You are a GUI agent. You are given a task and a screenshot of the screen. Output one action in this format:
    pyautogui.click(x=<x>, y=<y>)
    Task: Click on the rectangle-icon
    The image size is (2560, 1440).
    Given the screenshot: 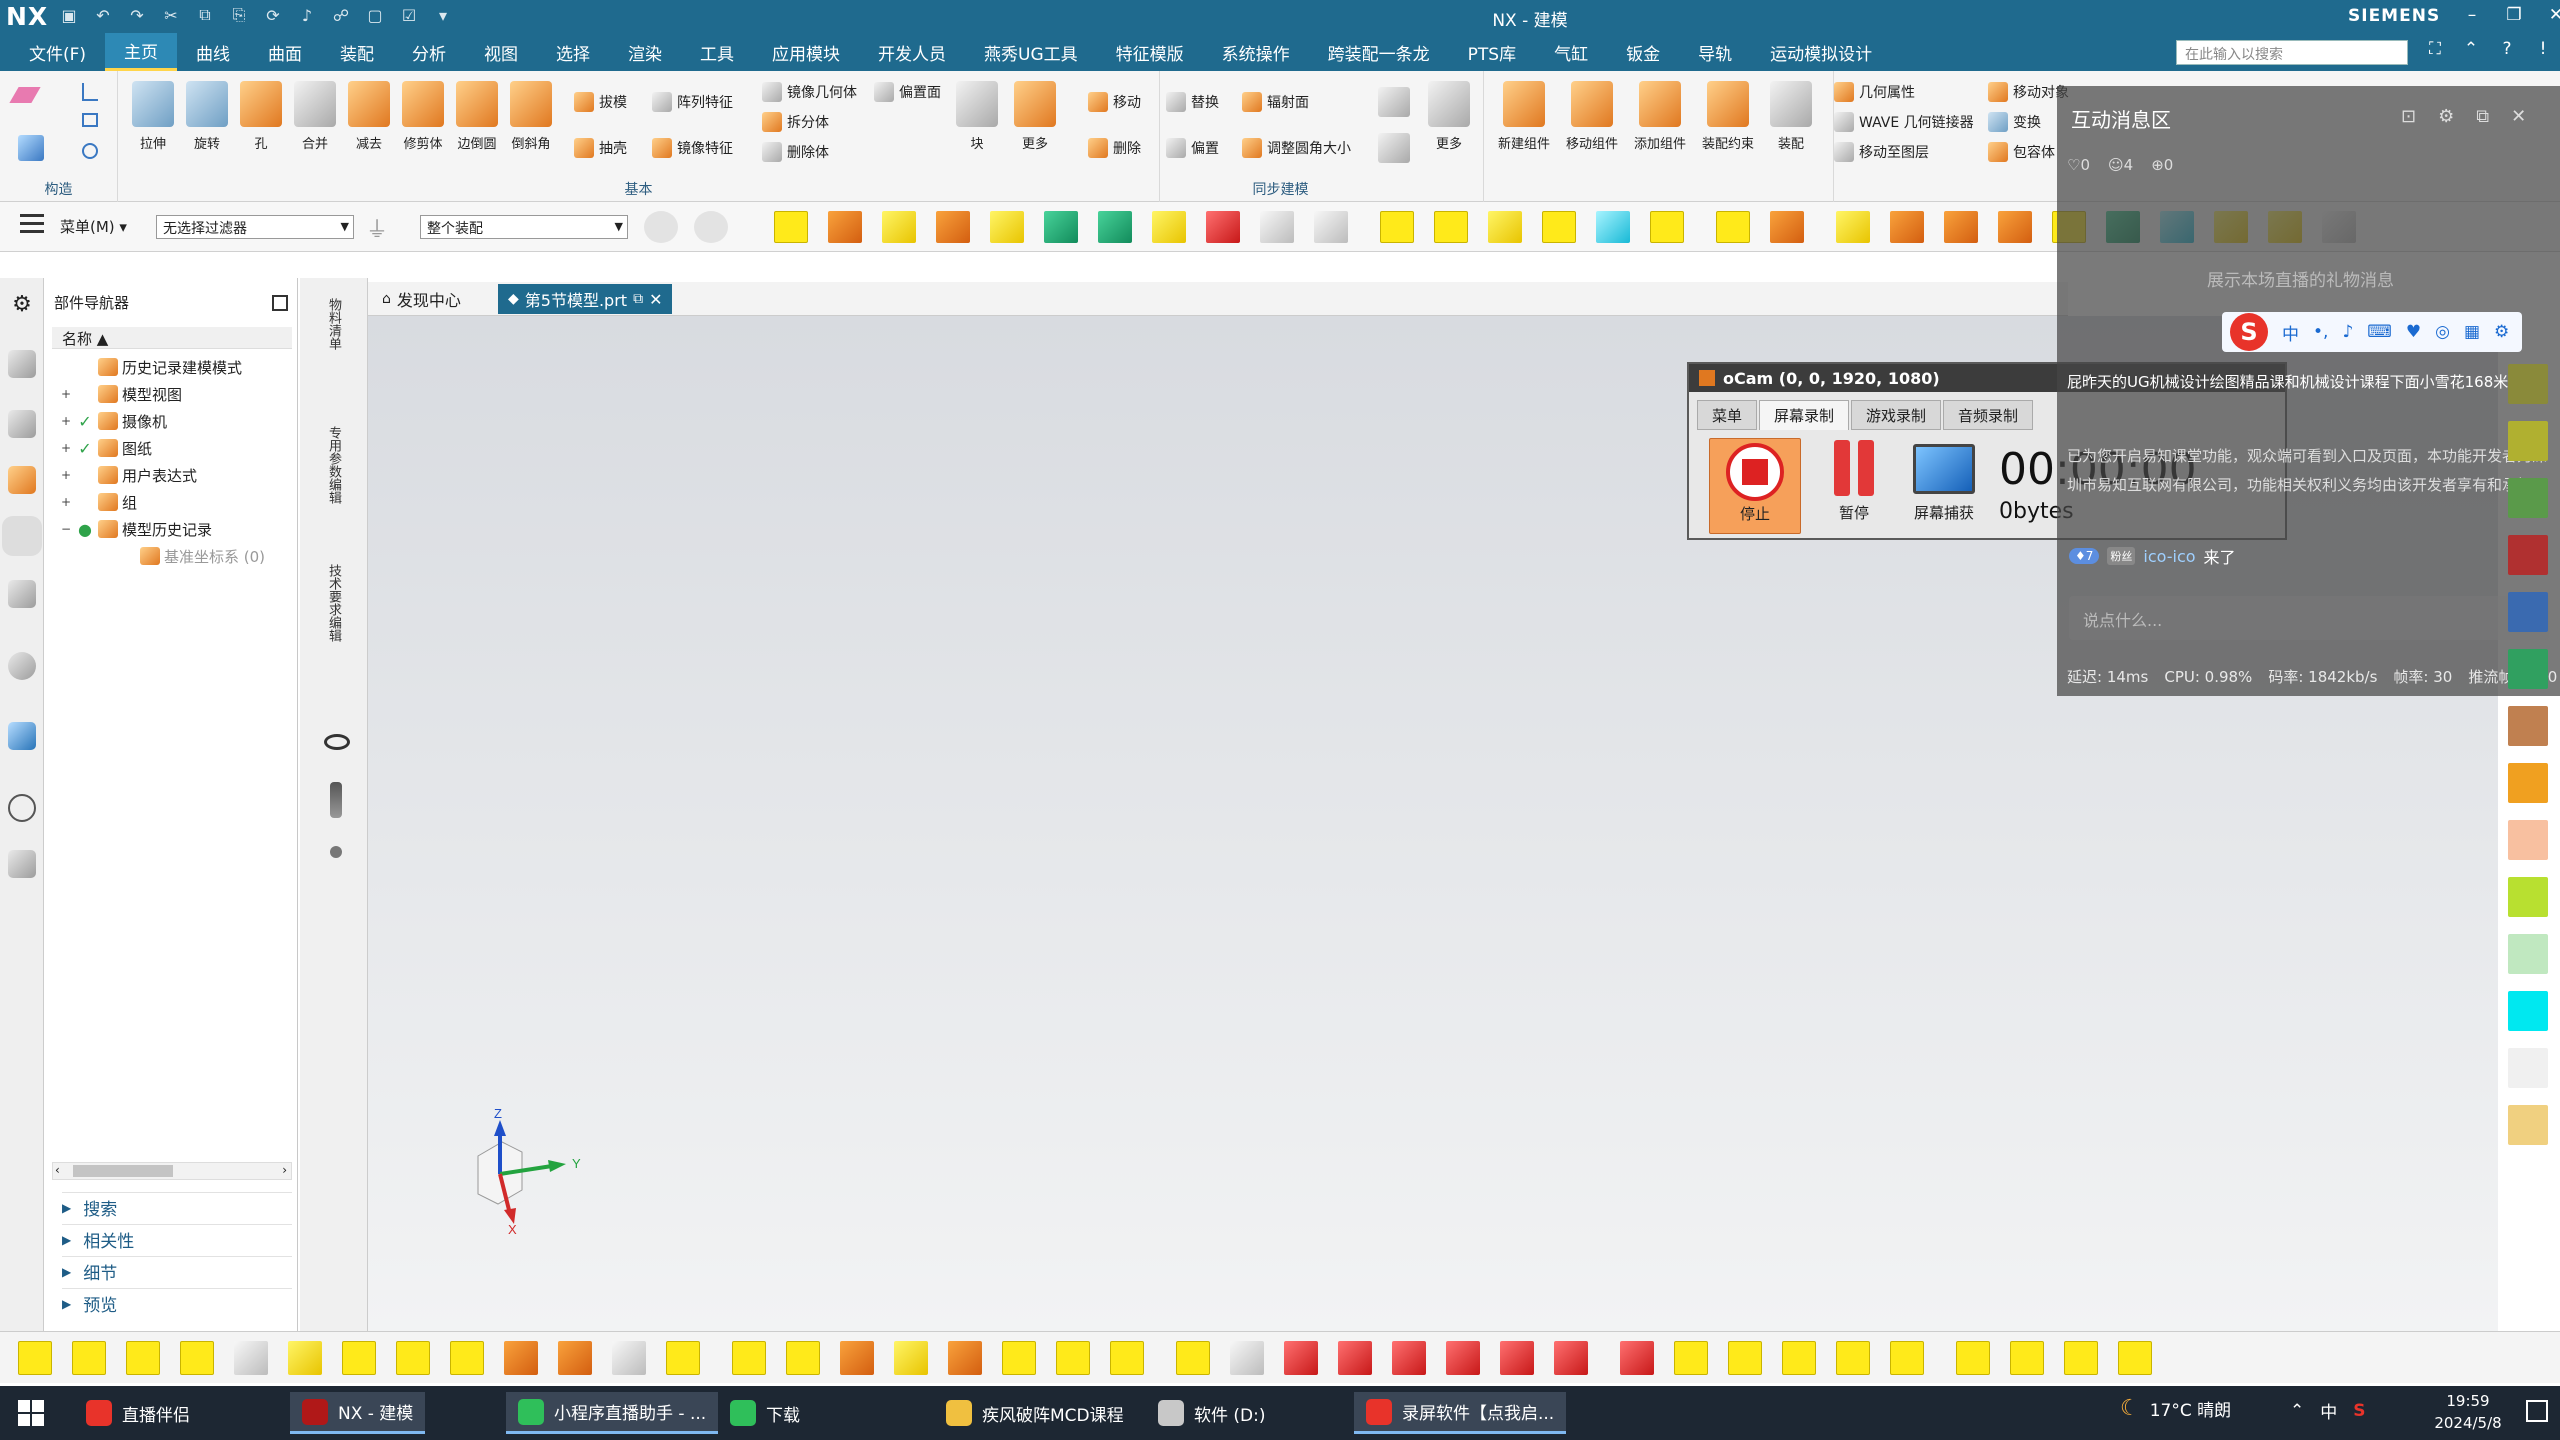 What is the action you would take?
    pyautogui.click(x=90, y=120)
    